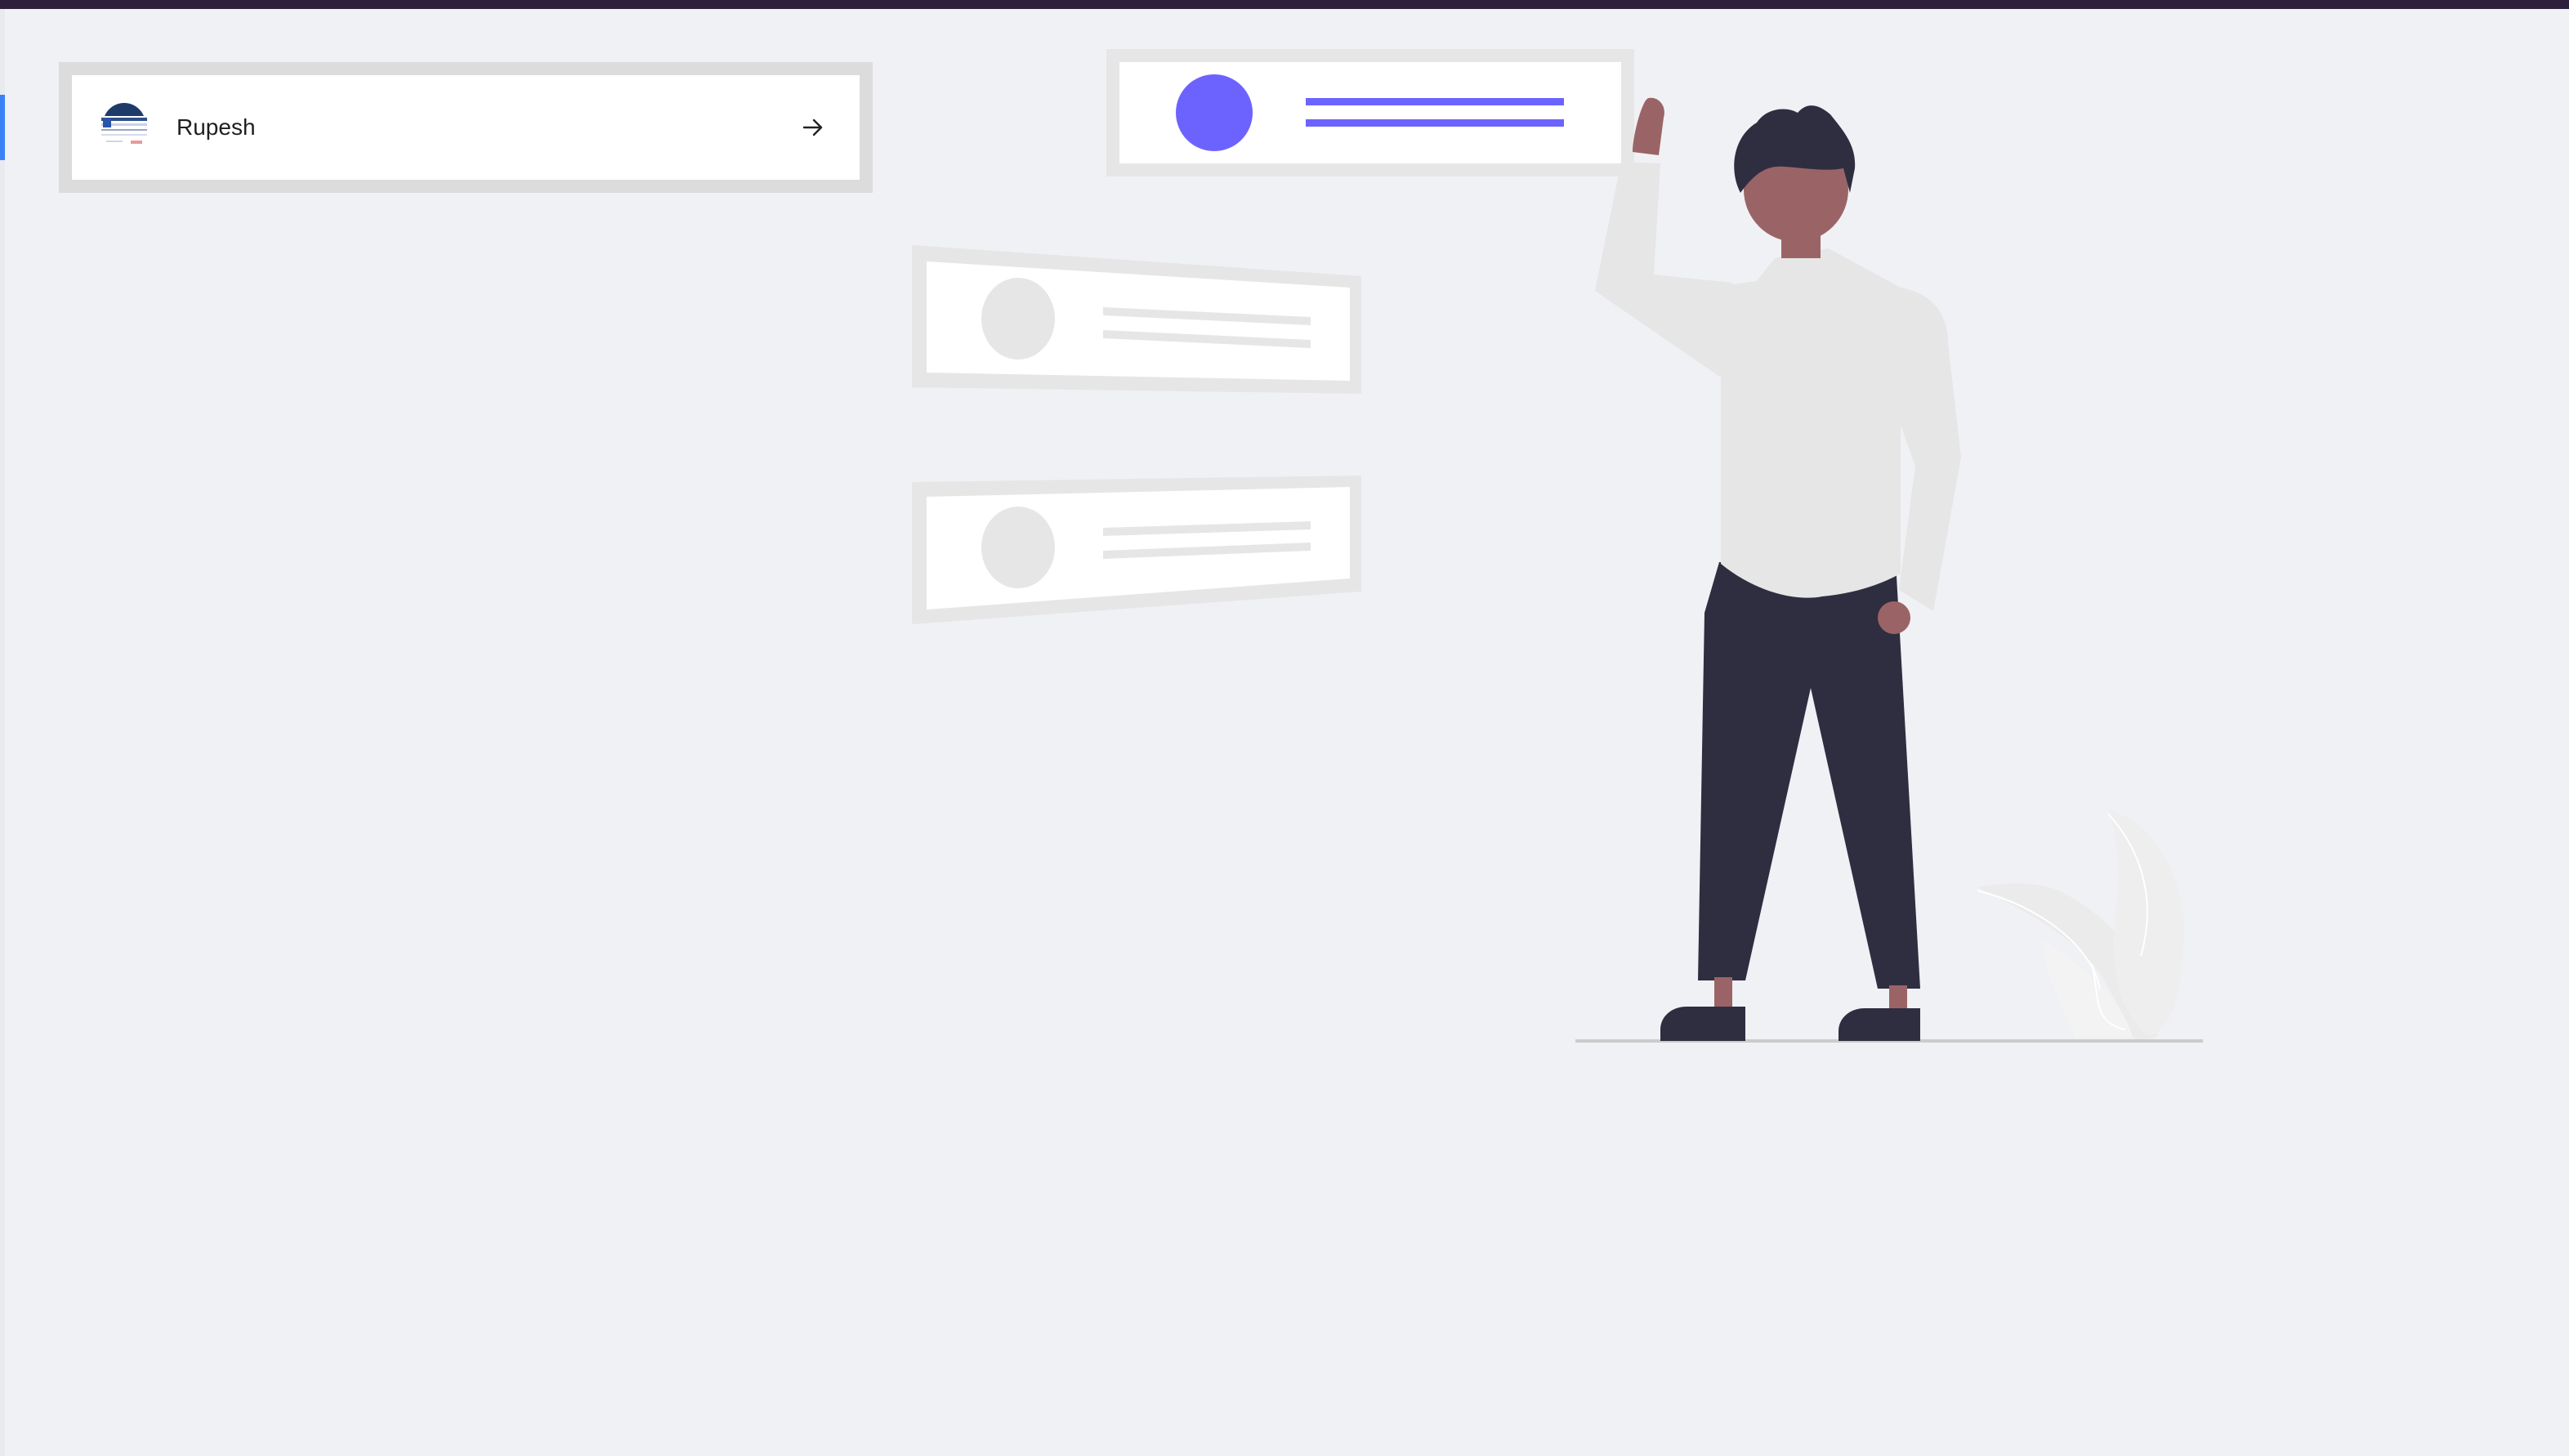 Image resolution: width=2569 pixels, height=1456 pixels. I want to click on selection-indicator, so click(2, 128).